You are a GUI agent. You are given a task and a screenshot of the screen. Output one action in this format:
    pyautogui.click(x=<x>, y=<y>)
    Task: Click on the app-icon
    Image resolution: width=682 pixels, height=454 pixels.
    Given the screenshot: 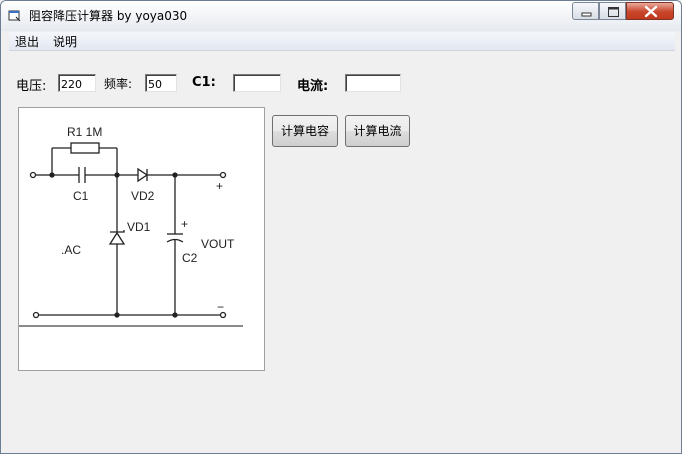 What is the action you would take?
    pyautogui.click(x=15, y=15)
    